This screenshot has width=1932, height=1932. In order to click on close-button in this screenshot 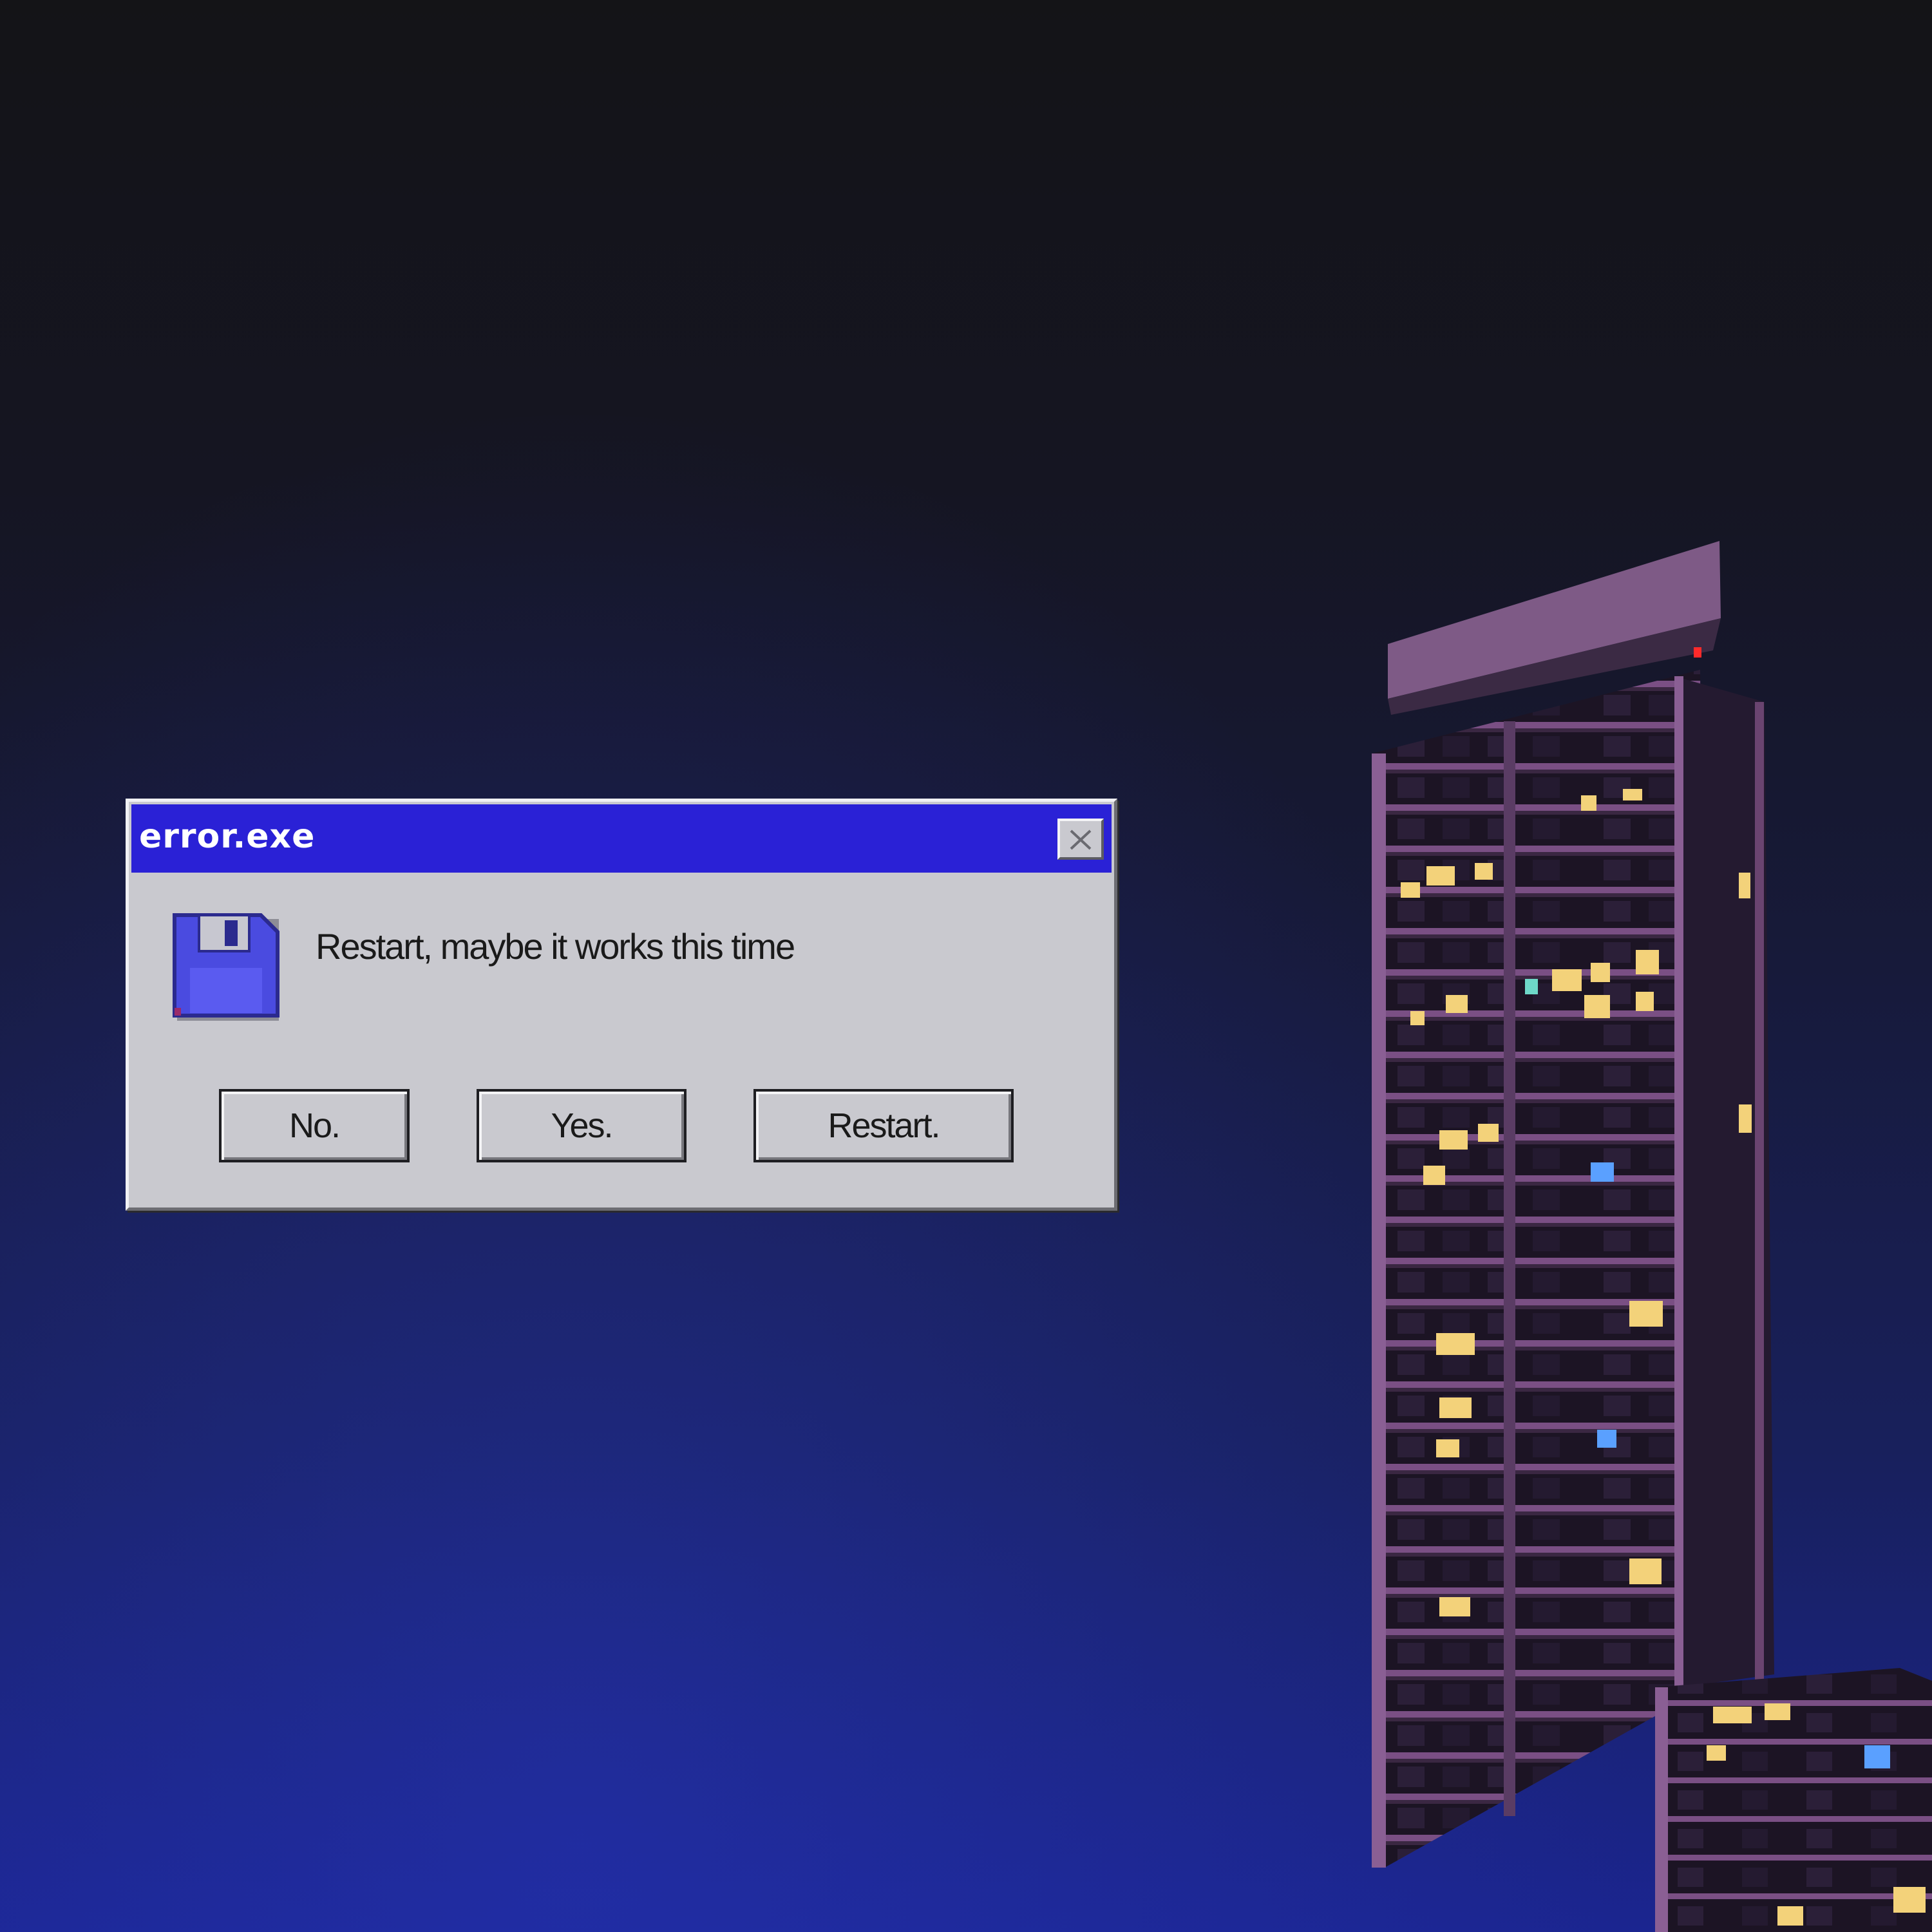, I will do `click(1080, 840)`.